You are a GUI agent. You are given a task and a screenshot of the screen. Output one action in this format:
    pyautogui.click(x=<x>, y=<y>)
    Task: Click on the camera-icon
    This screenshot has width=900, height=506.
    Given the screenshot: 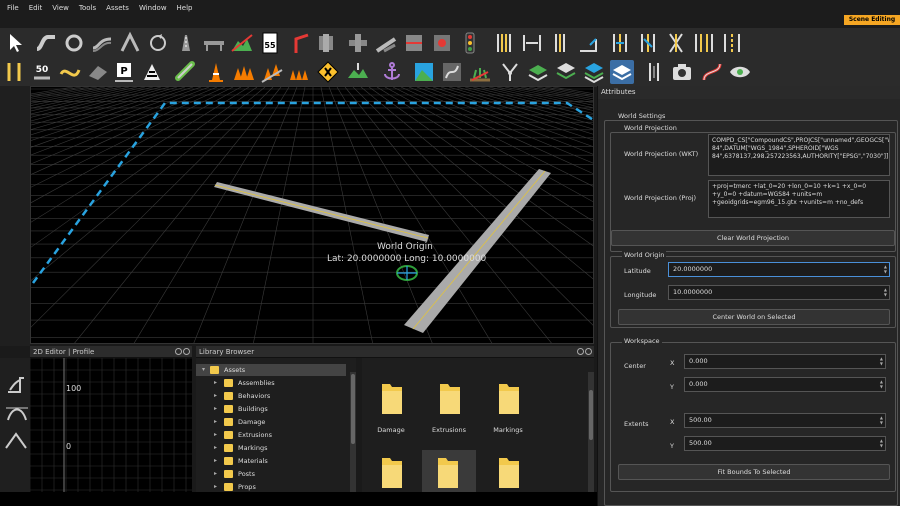 What is the action you would take?
    pyautogui.click(x=682, y=72)
    